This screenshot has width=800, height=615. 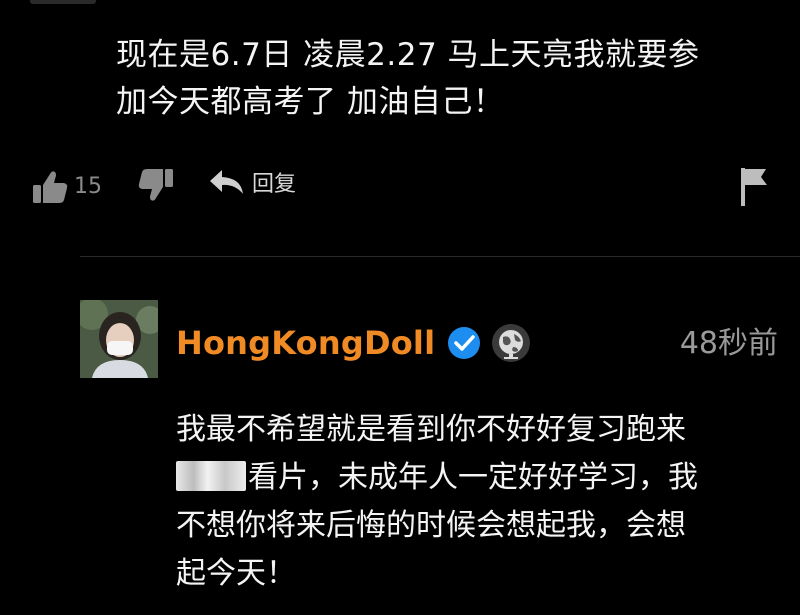 I want to click on reply-line-3: 不想你将来后悔的时候会想起我，会想, so click(x=431, y=525).